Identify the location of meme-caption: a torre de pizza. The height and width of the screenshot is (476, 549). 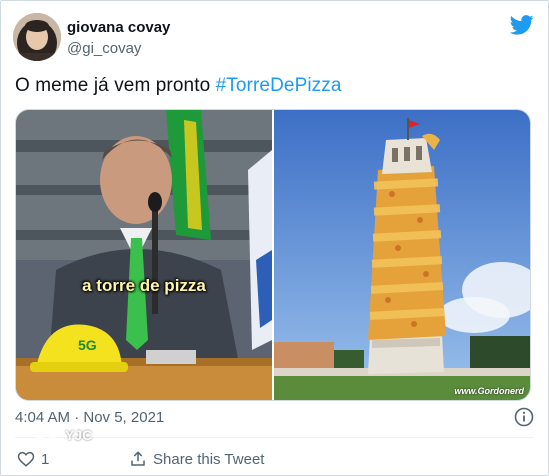
(144, 285).